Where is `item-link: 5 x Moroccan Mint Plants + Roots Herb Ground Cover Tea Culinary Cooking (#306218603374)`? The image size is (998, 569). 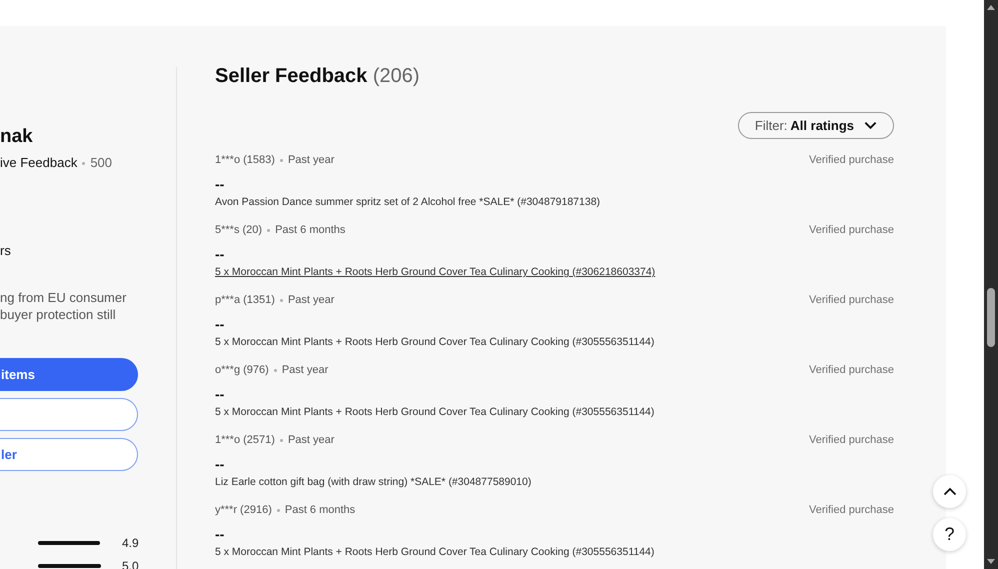 item-link: 5 x Moroccan Mint Plants + Roots Herb Ground Cover Tea Culinary Cooking (#306218603374) is located at coordinates (554, 272).